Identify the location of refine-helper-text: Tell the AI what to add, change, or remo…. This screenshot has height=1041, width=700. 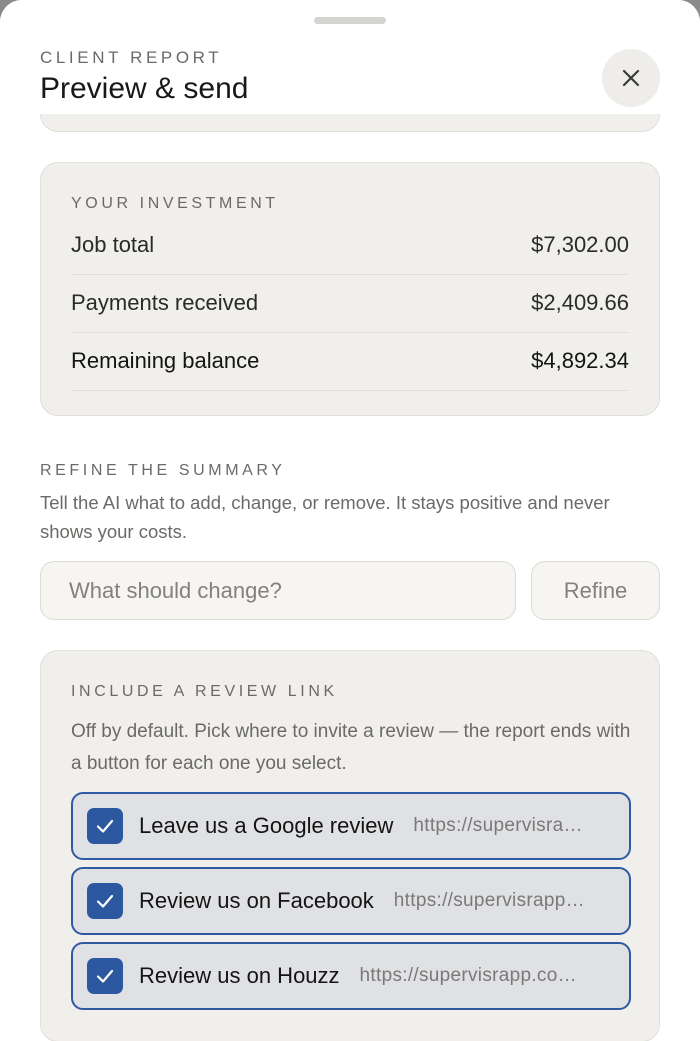
(325, 517).